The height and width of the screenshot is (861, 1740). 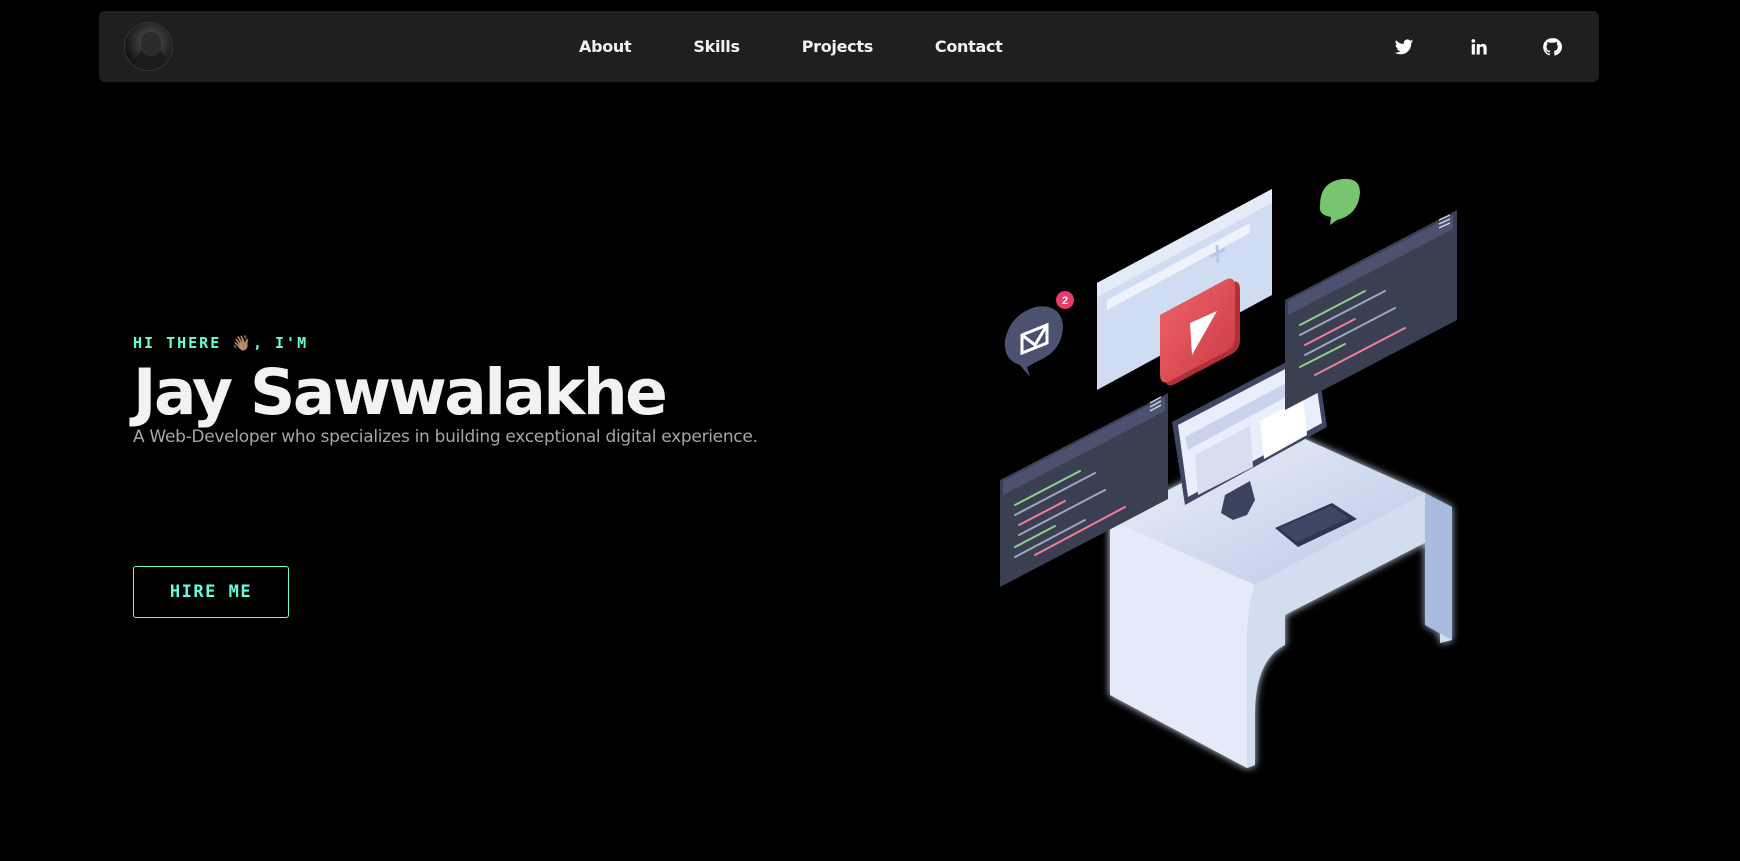 What do you see at coordinates (1065, 301) in the screenshot?
I see `notification-badge-count: 2` at bounding box center [1065, 301].